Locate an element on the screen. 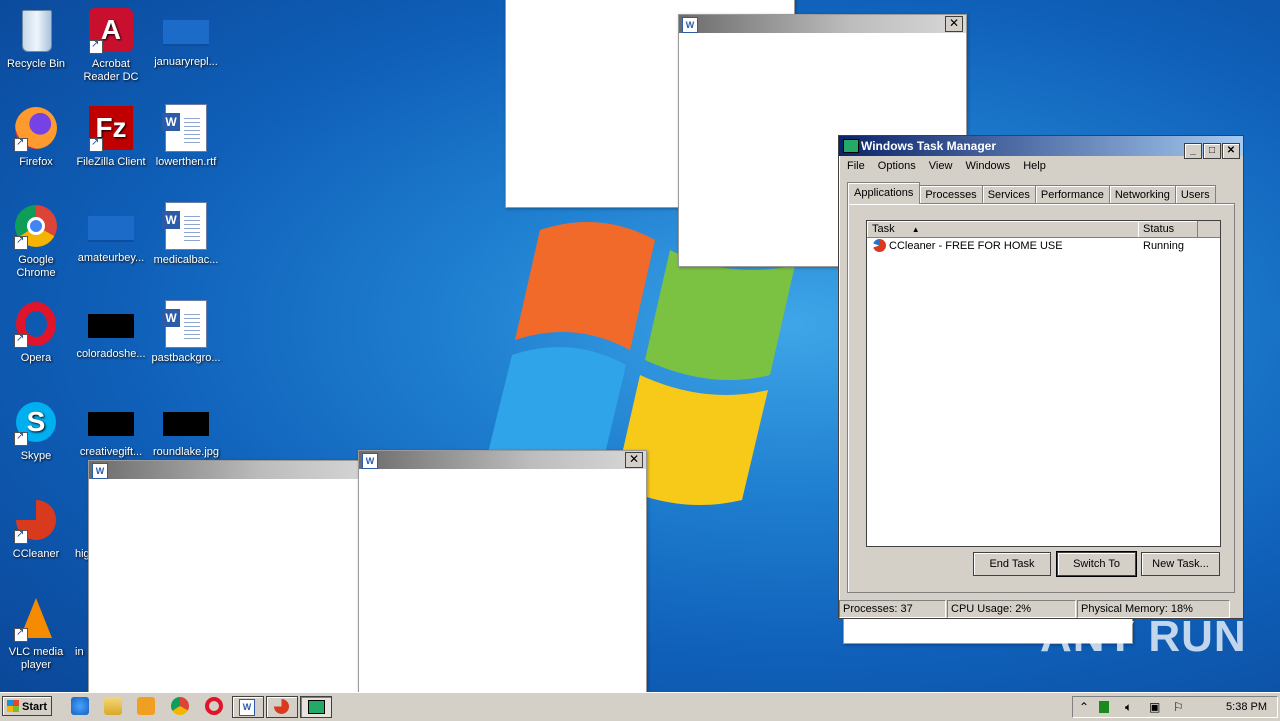 This screenshot has width=1280, height=721. minimize-icon: _ is located at coordinates (1193, 151).